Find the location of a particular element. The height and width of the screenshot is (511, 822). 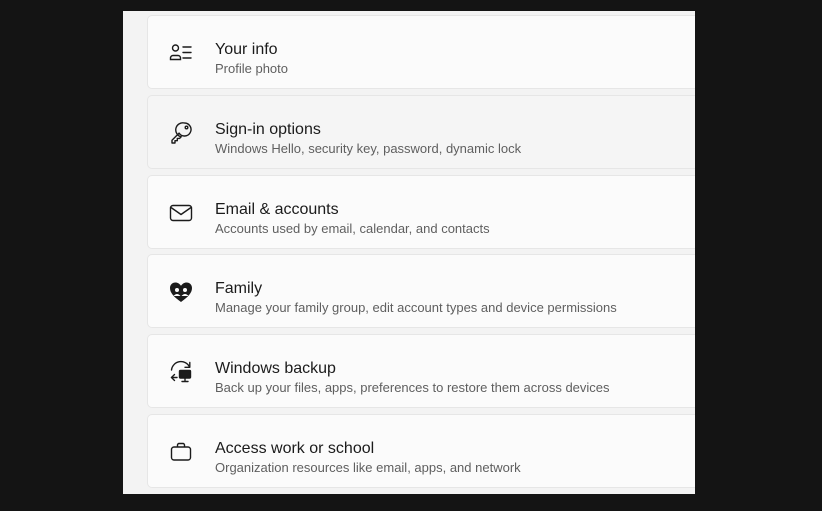

settings-item-title: Access work or school is located at coordinates (295, 448).